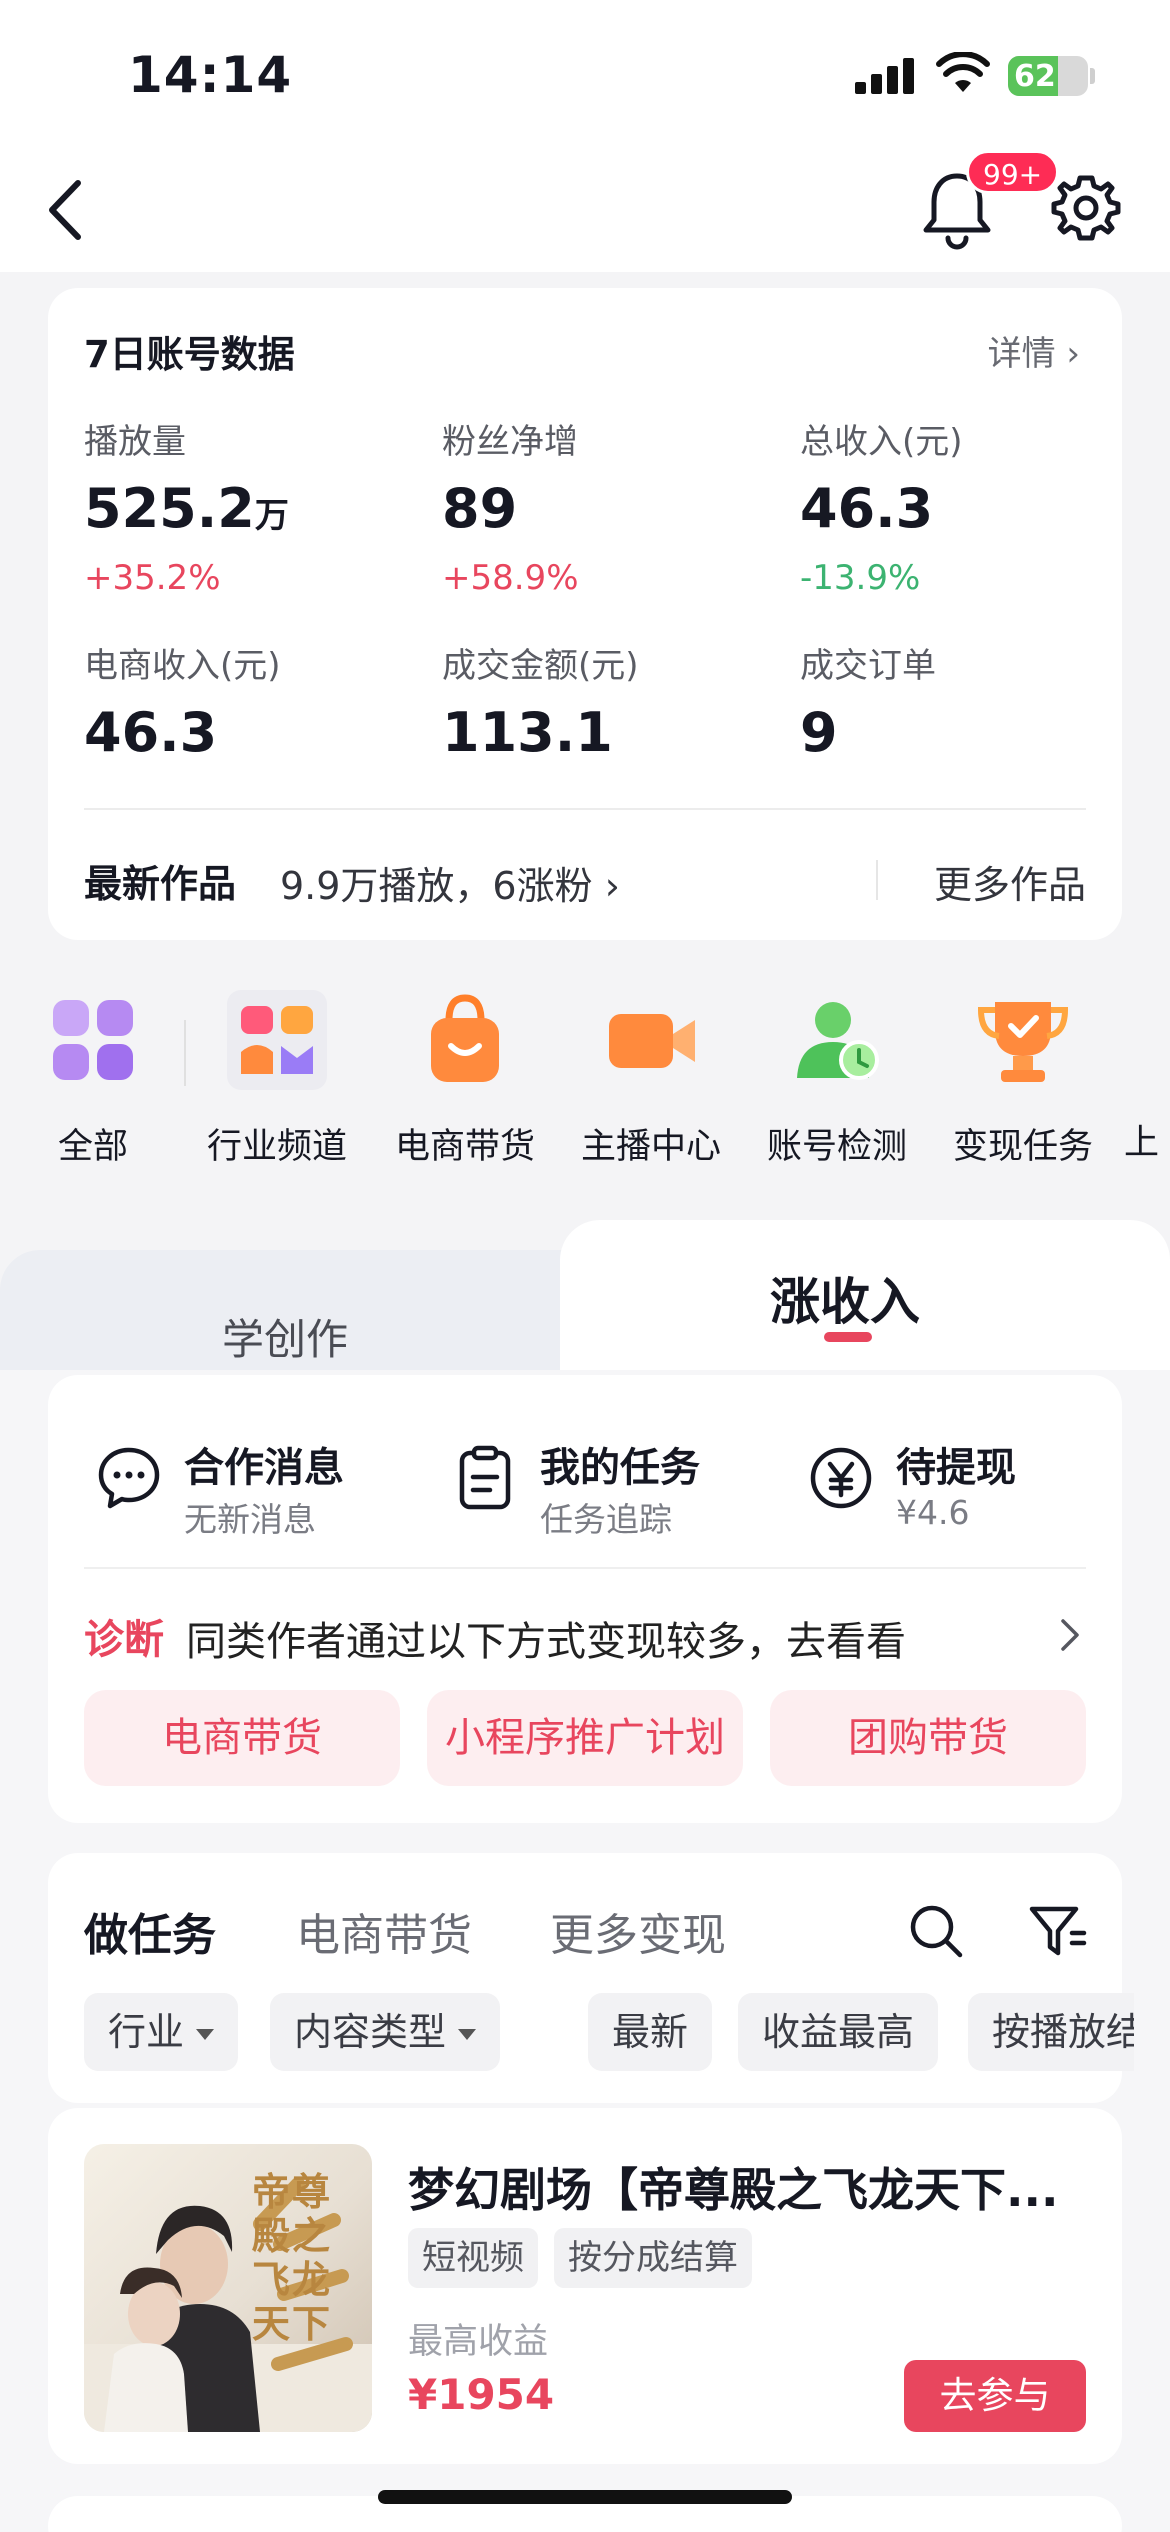  I want to click on quick-entry-streamer-center: 主播中心, so click(651, 1079).